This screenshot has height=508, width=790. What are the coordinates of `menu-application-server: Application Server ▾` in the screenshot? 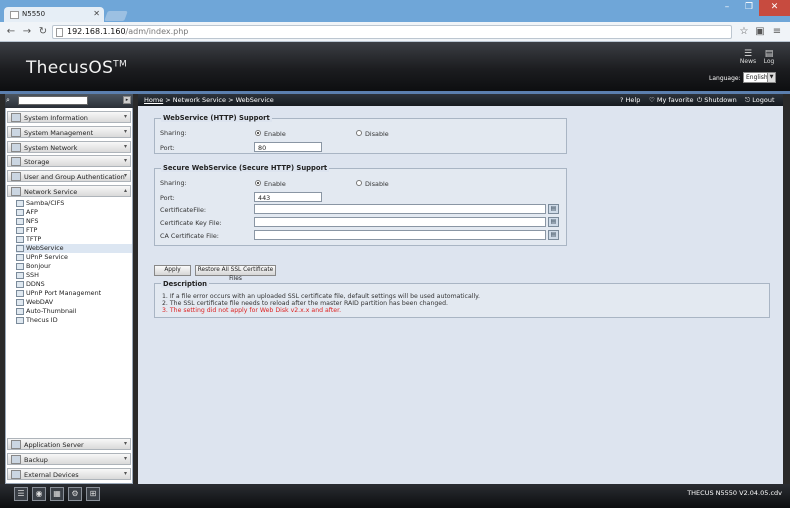 It's located at (69, 444).